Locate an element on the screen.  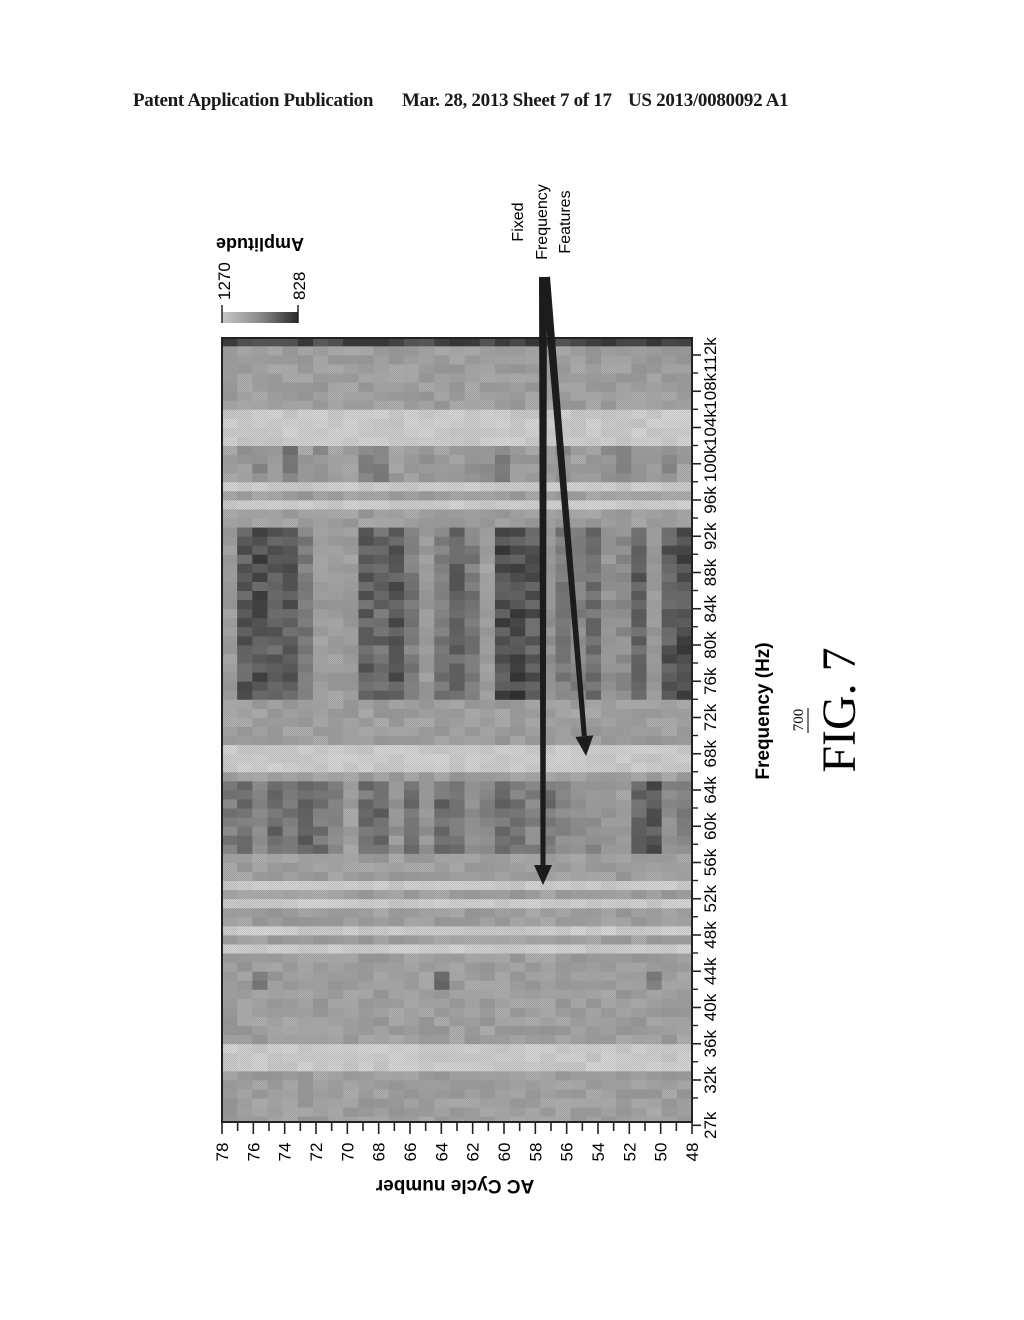
y-tick-label: 27k is located at coordinates (710, 1125).